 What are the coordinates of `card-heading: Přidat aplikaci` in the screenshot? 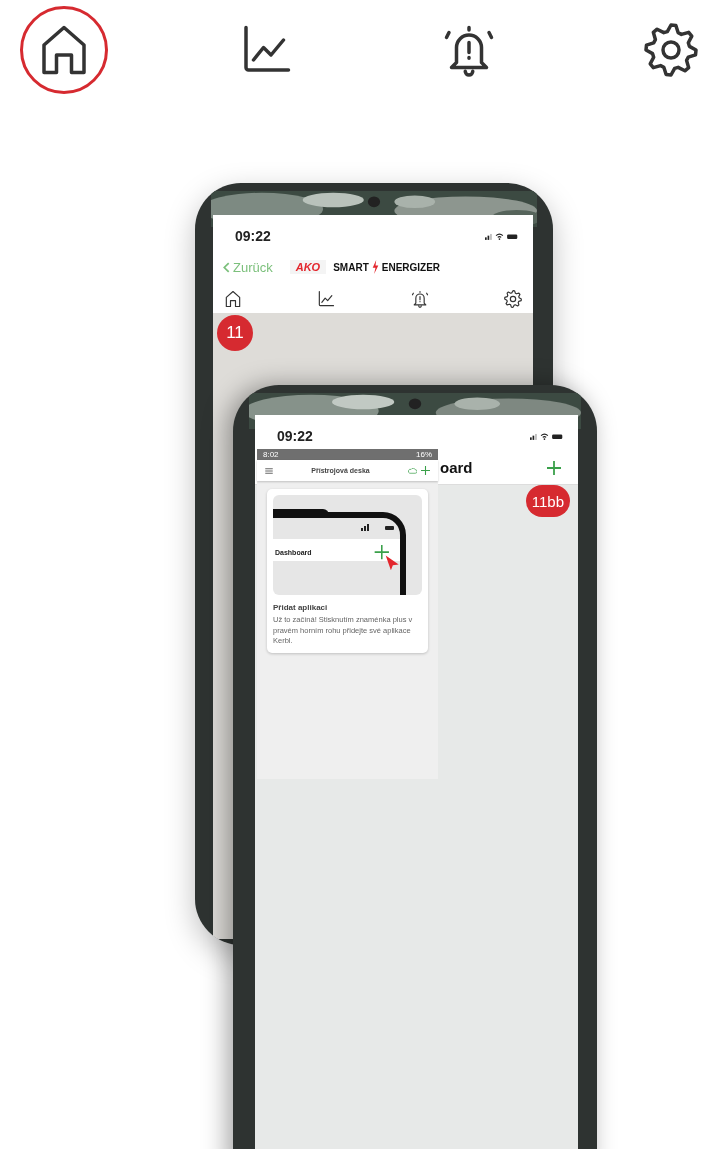 It's located at (301, 607).